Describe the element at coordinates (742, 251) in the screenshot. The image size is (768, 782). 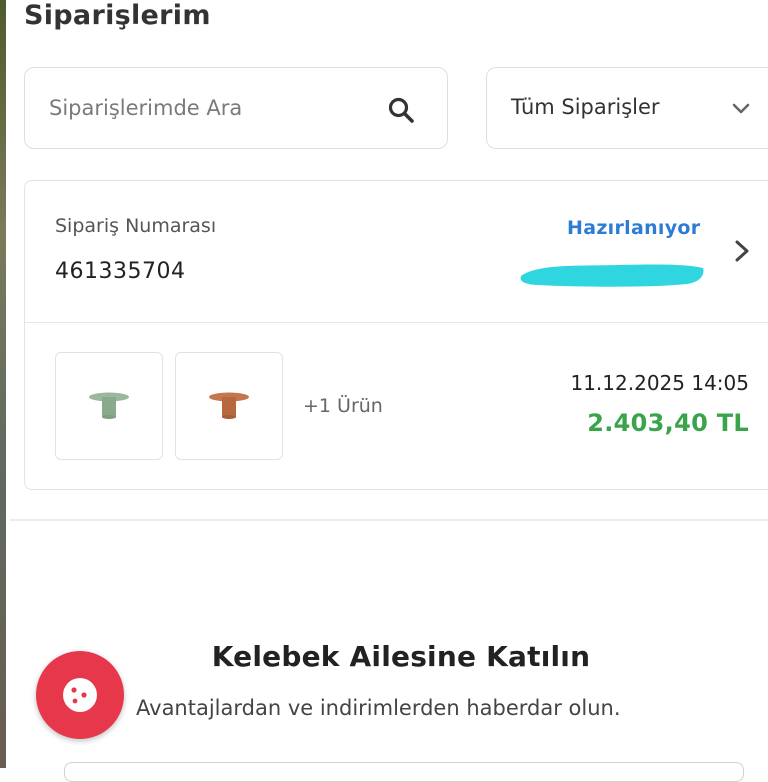
I see `chevron-right-icon` at that location.